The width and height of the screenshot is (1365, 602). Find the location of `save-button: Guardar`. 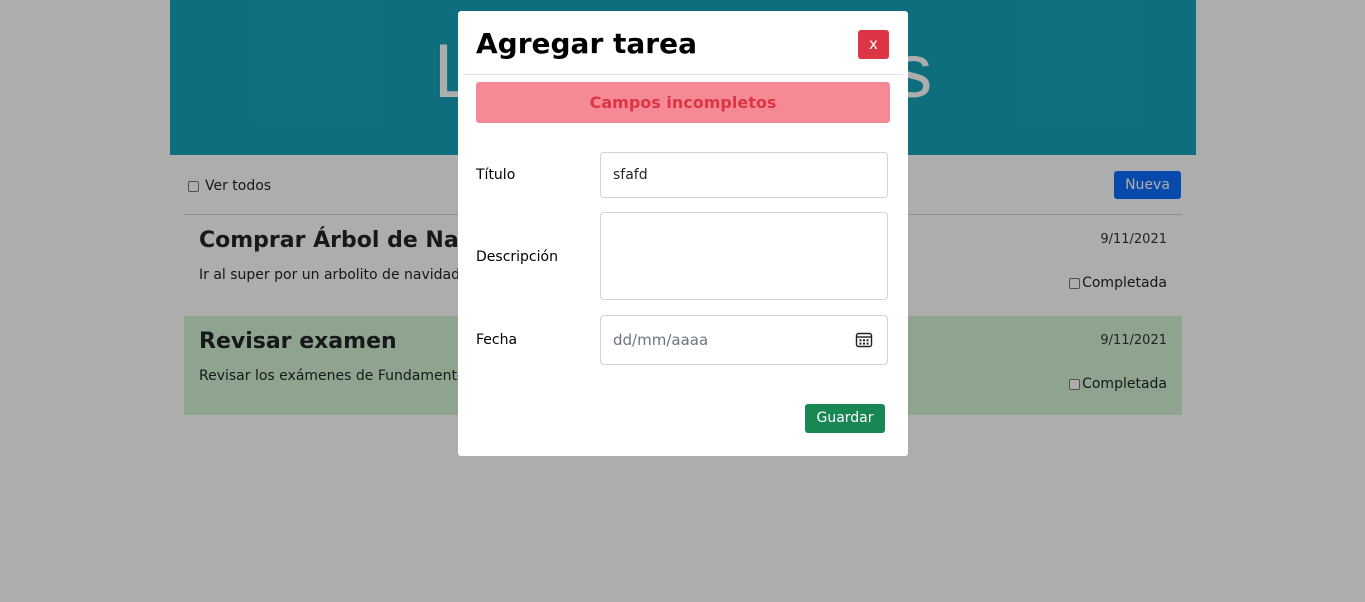

save-button: Guardar is located at coordinates (845, 418).